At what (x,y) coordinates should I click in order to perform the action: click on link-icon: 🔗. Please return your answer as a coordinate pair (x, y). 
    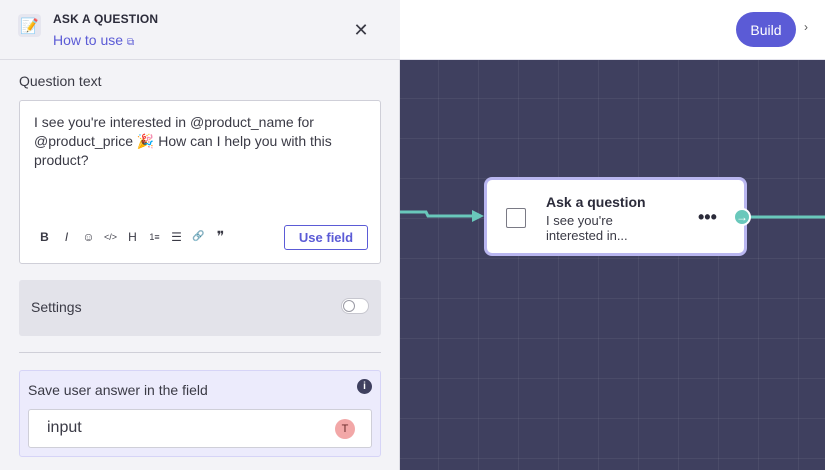
    Looking at the image, I should click on (198, 236).